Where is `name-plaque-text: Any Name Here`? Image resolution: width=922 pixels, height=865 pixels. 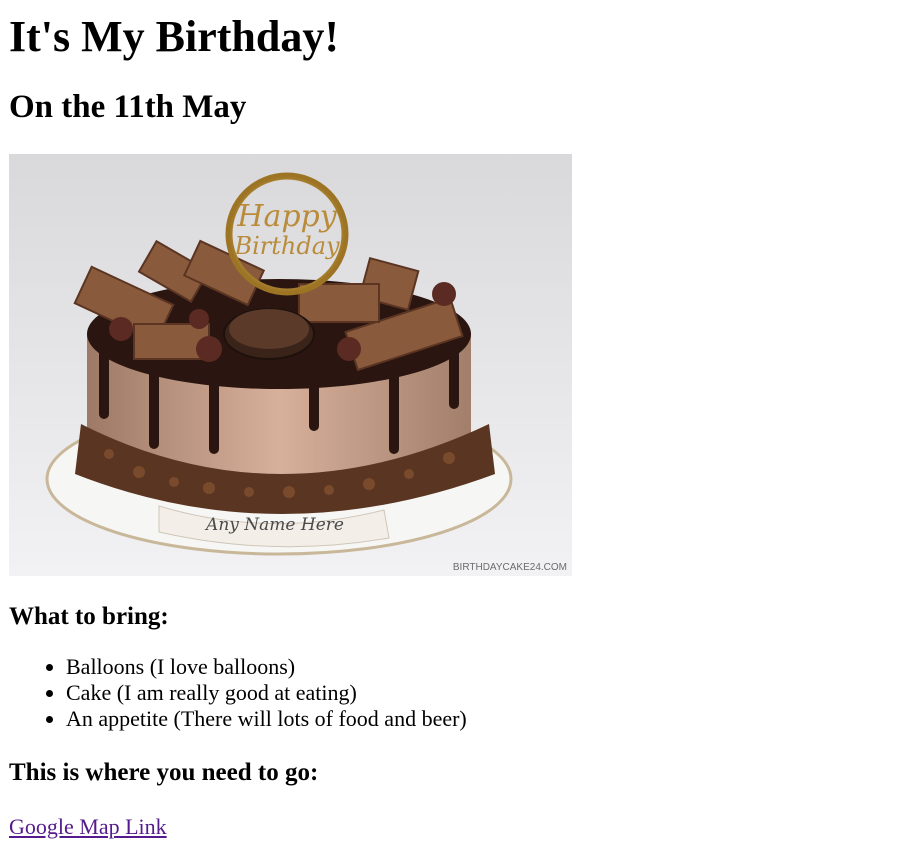
name-plaque-text: Any Name Here is located at coordinates (274, 525).